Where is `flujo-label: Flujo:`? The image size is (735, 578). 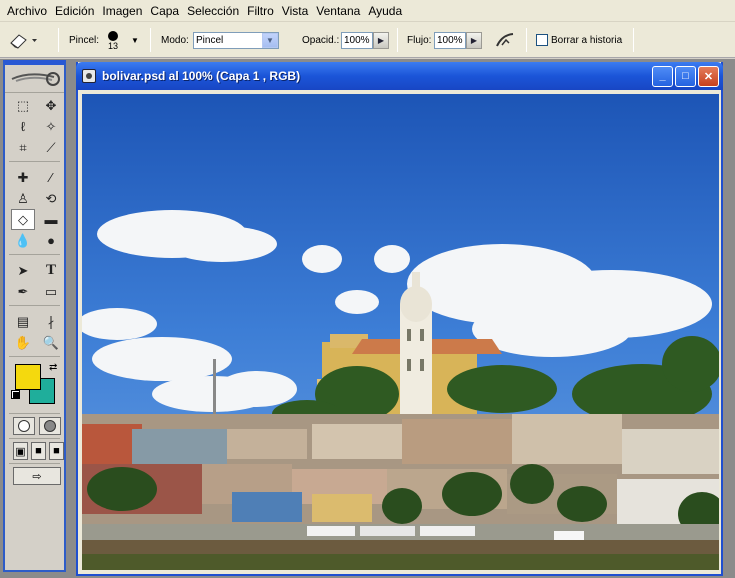 flujo-label: Flujo: is located at coordinates (419, 40).